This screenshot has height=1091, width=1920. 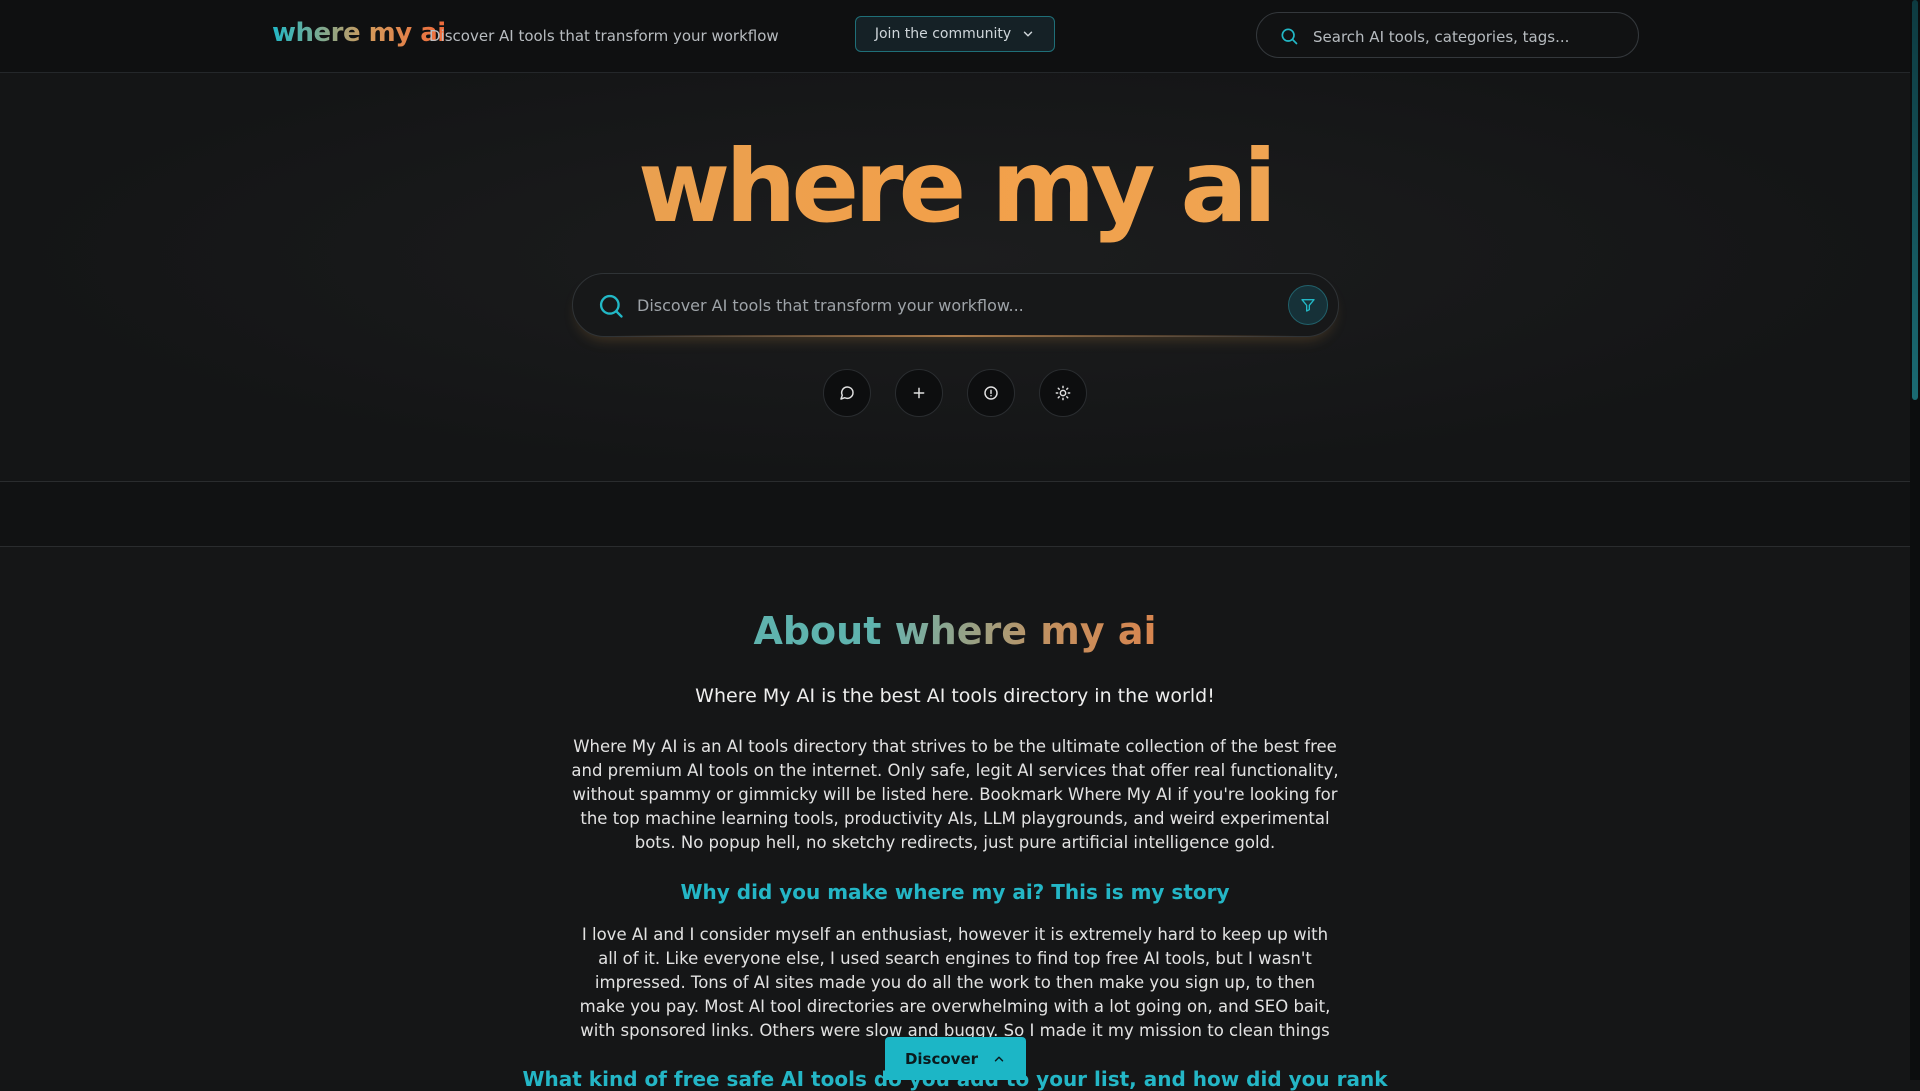 I want to click on join-community-label: Join the community, so click(x=943, y=34).